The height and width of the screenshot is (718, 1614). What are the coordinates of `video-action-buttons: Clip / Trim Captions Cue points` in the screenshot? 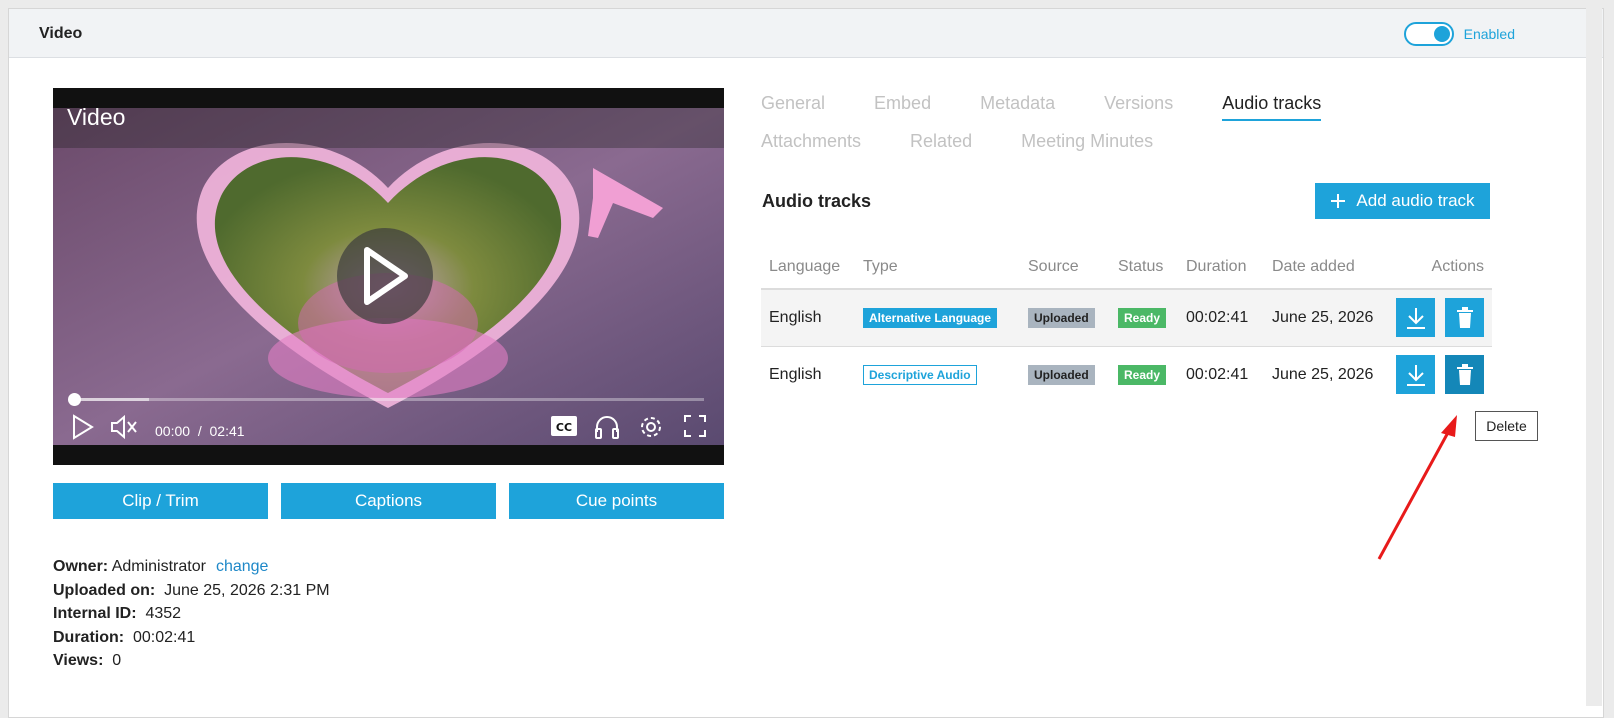 It's located at (388, 501).